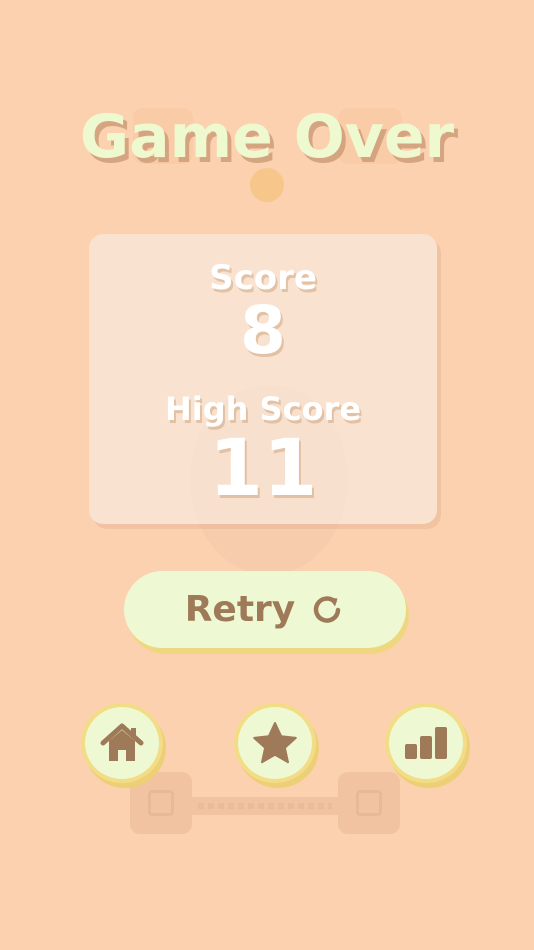 This screenshot has height=950, width=534. I want to click on retry-label: Retry, so click(240, 609).